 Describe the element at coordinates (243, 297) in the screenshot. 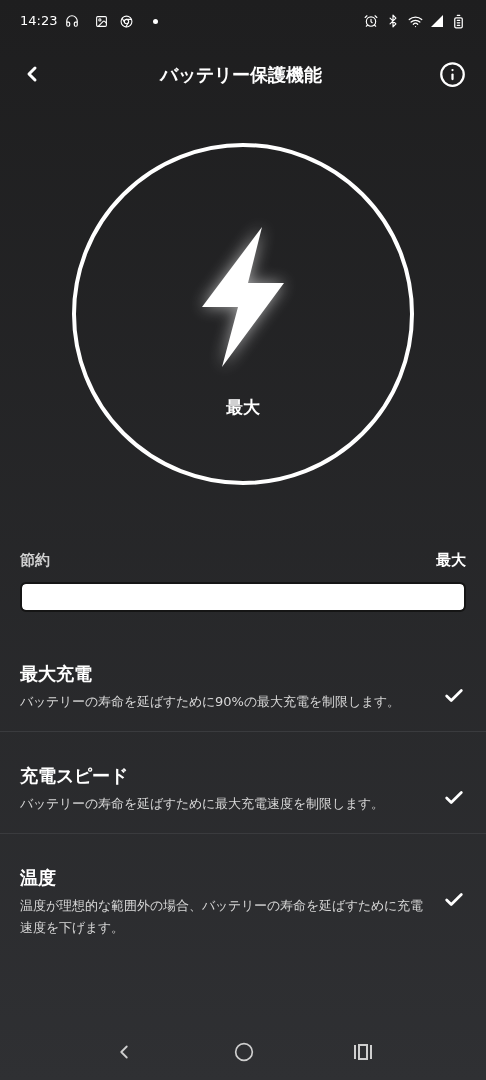

I see `lightning-icon` at that location.